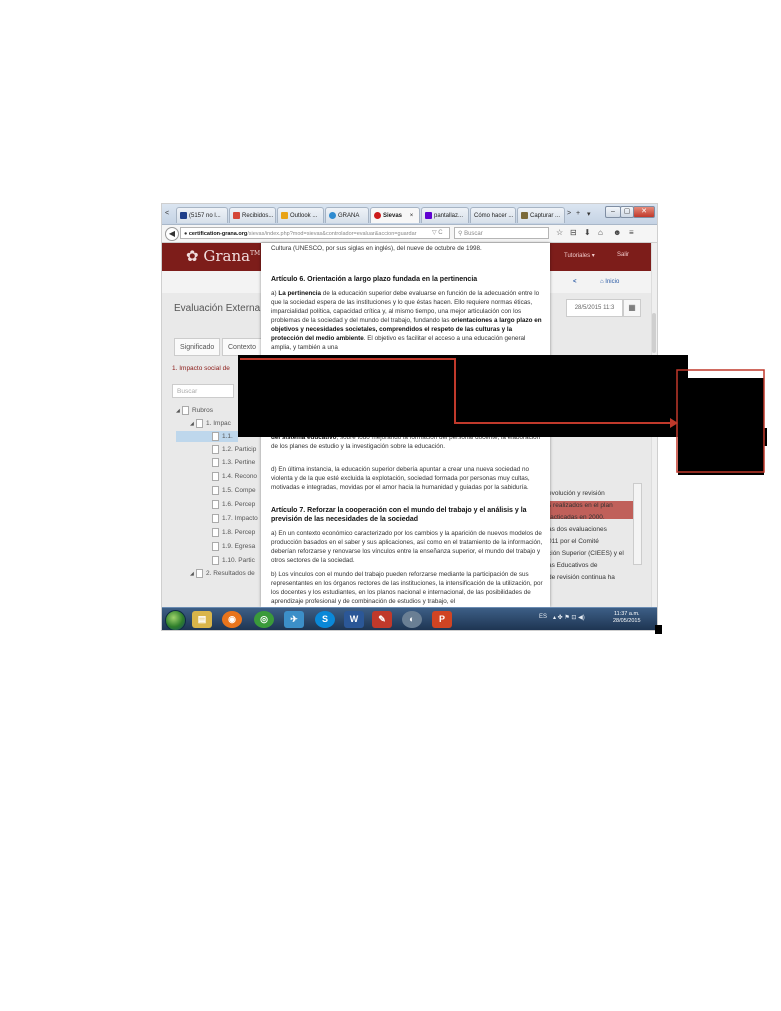 This screenshot has height=1011, width=781. I want to click on minimize-button: ‒, so click(613, 212).